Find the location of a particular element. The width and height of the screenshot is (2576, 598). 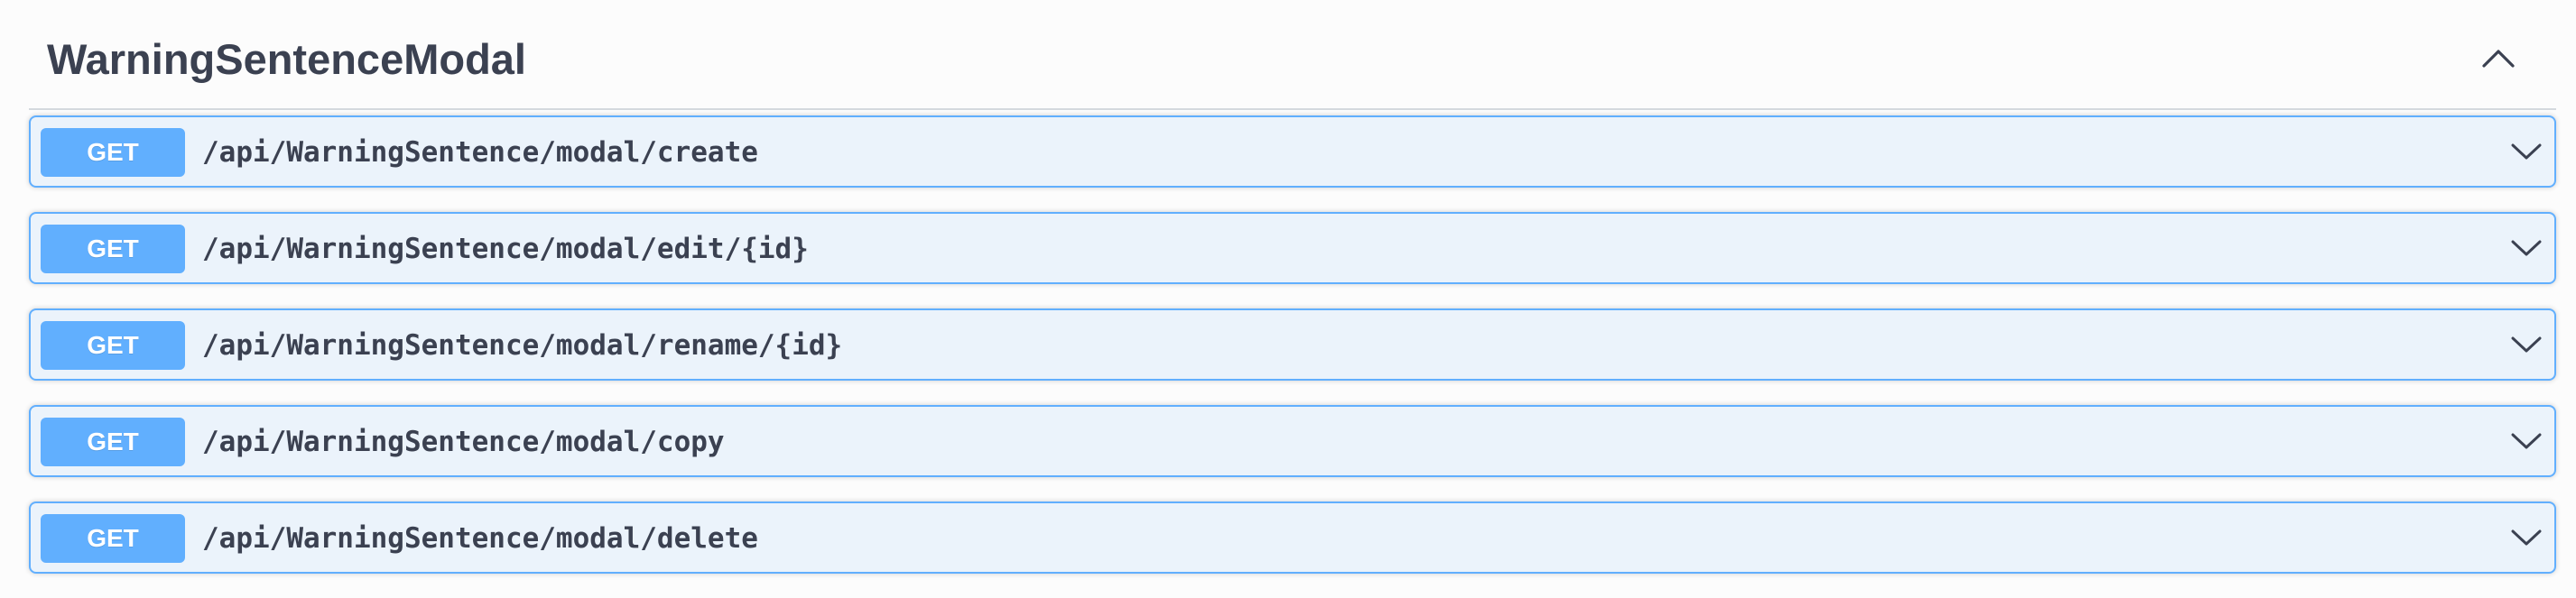

endpoint-path: /api/WarningSentence/modal/create is located at coordinates (480, 152).